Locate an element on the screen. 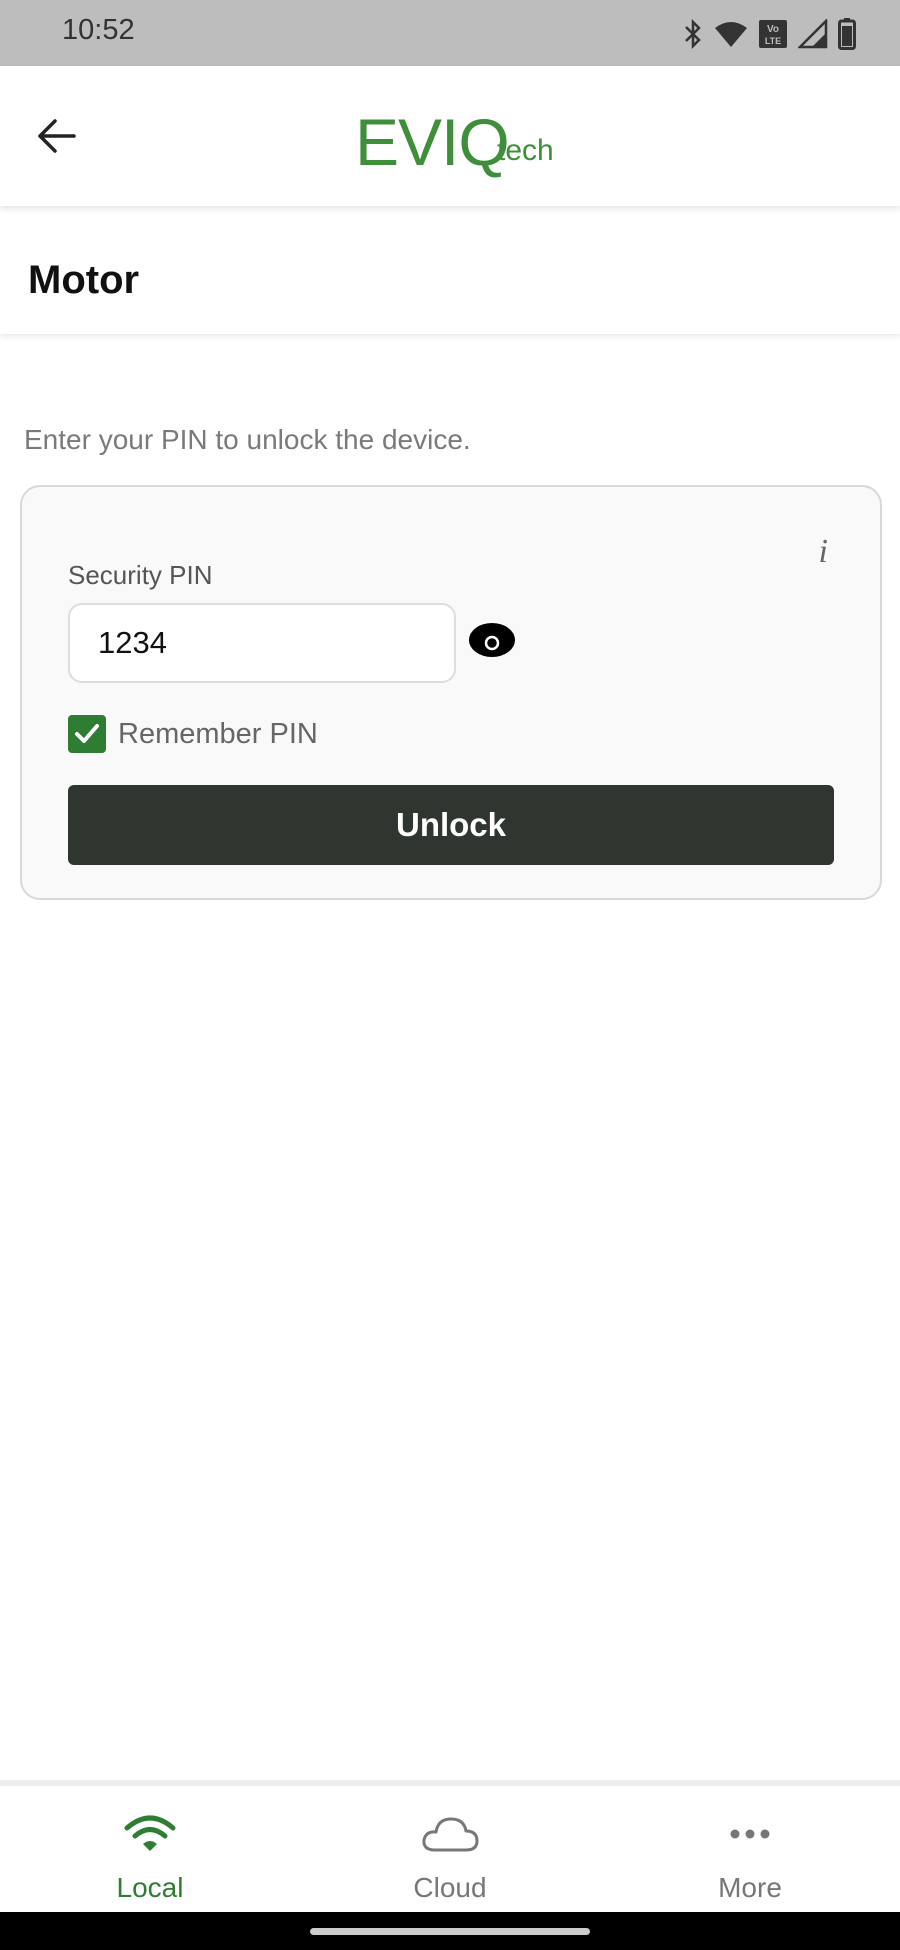 The height and width of the screenshot is (1950, 900). remember-pin-label: Remember PIN is located at coordinates (218, 733).